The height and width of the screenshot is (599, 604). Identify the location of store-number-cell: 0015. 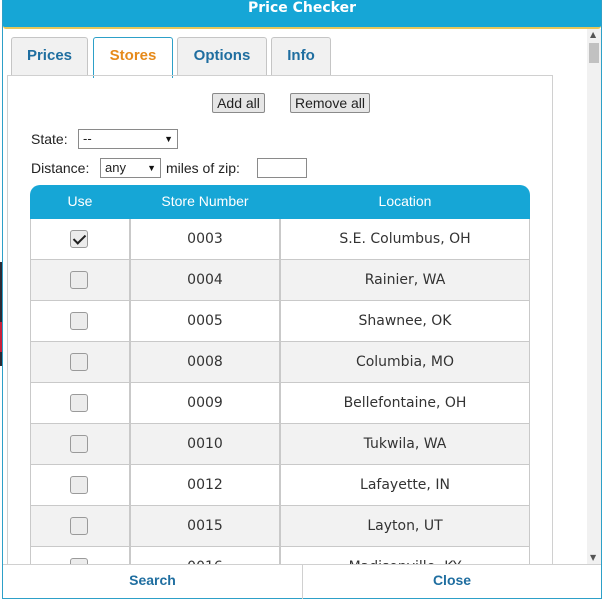
(205, 526).